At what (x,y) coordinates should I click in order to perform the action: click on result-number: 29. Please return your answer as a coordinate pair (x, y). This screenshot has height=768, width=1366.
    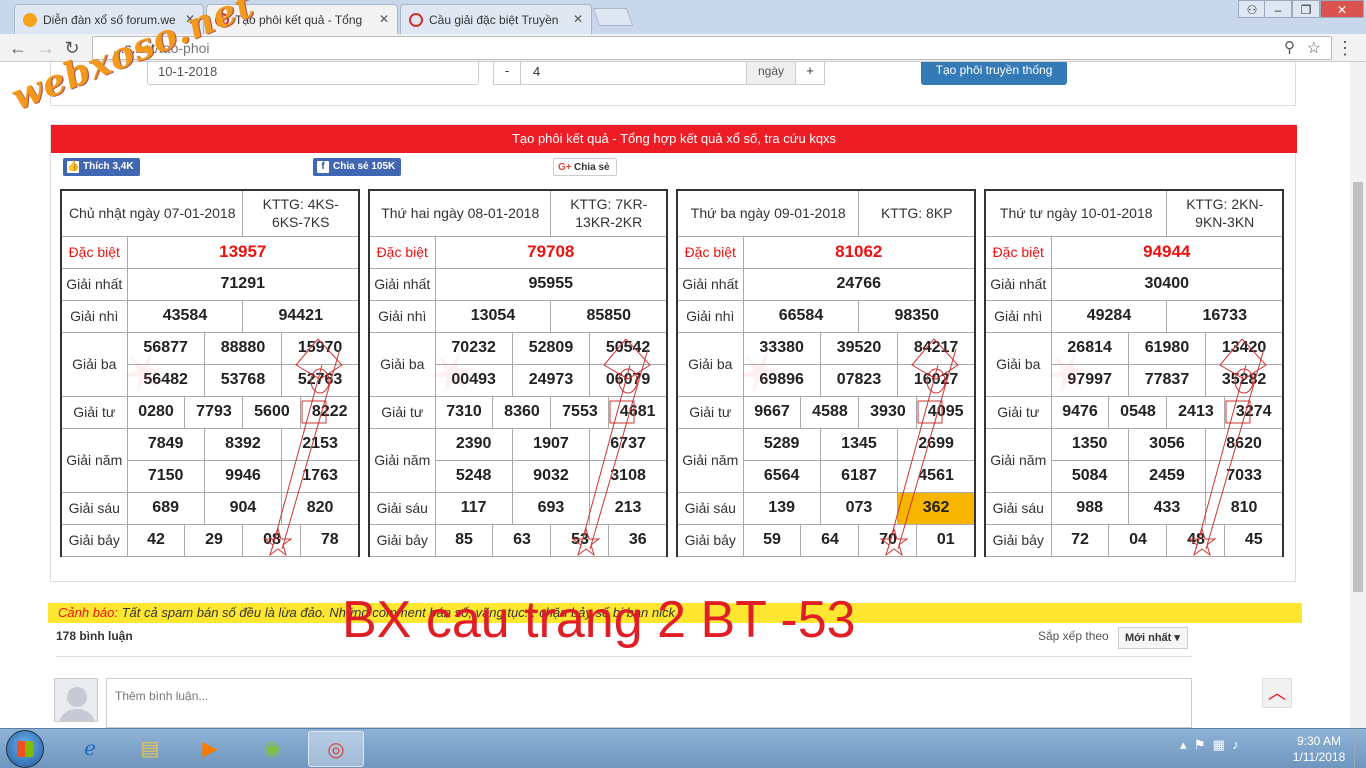
    Looking at the image, I should click on (214, 540).